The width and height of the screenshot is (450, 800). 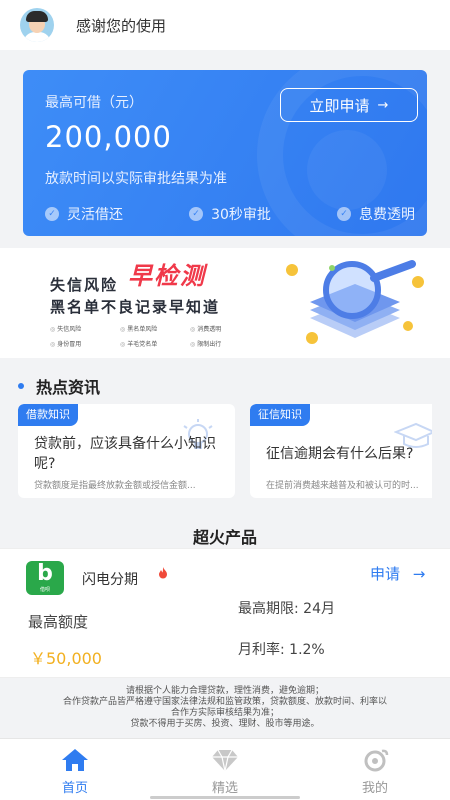 What do you see at coordinates (110, 580) in the screenshot?
I see `product-name: 闪电分期` at bounding box center [110, 580].